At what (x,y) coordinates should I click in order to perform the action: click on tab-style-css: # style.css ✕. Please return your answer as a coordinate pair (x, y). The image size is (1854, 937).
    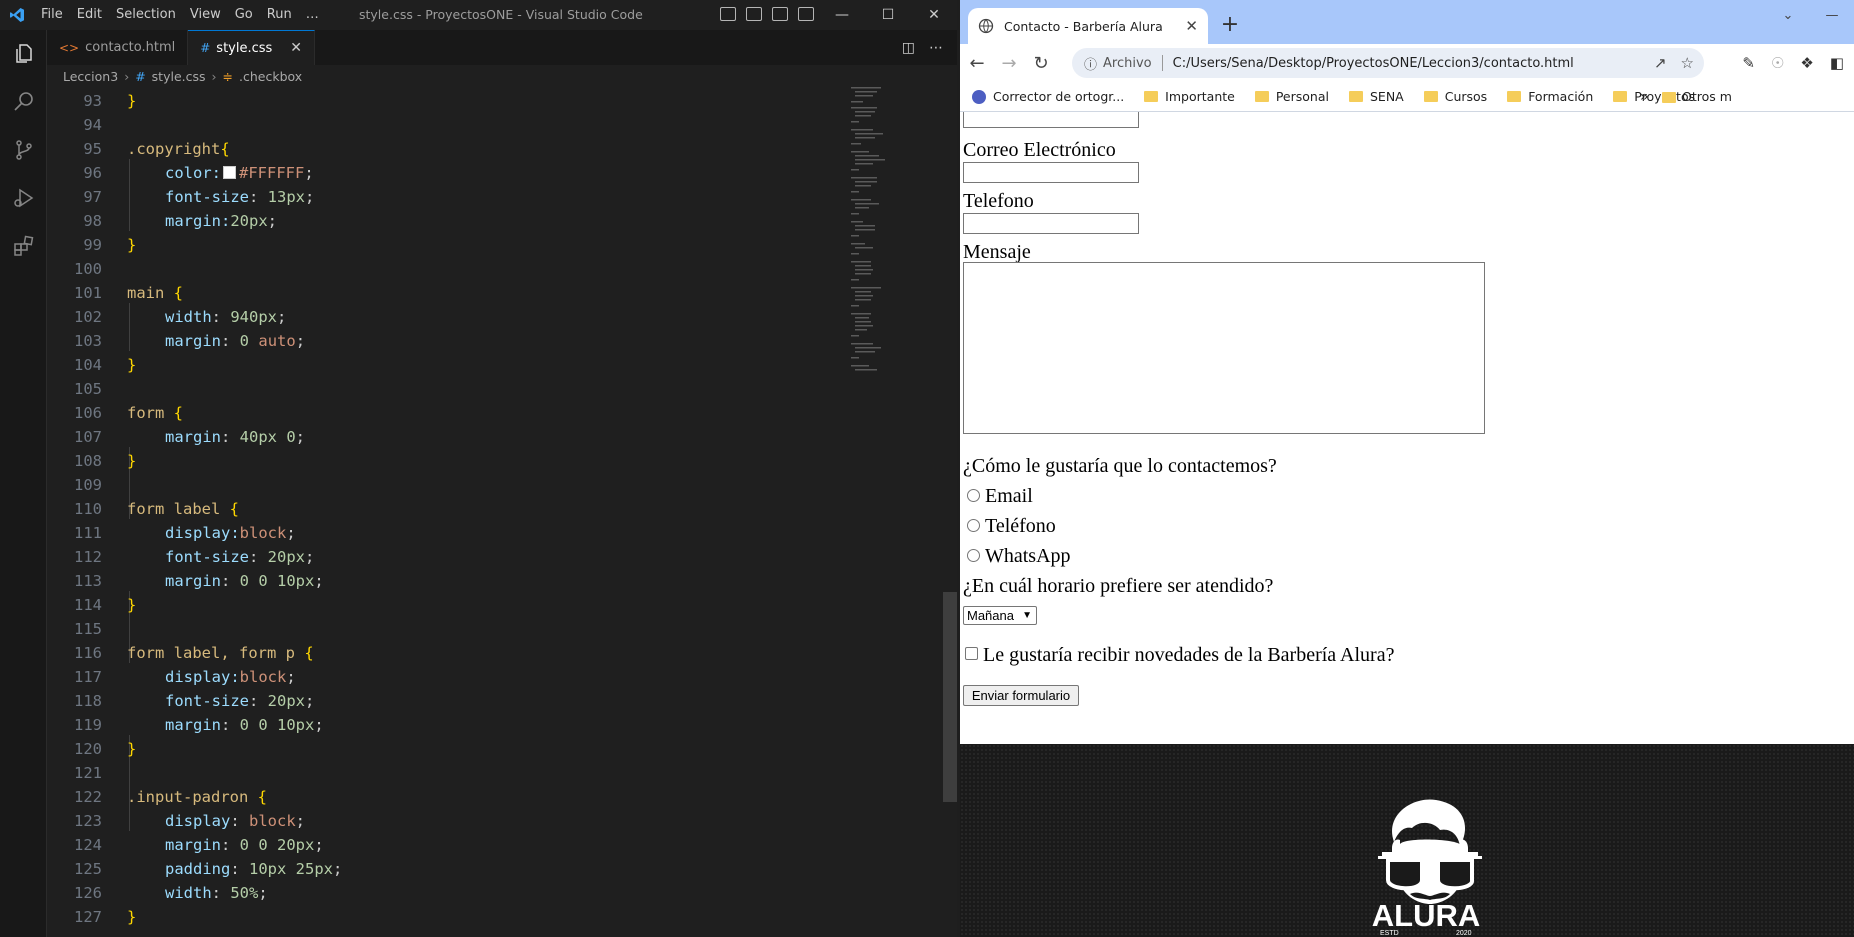
    Looking at the image, I should click on (252, 47).